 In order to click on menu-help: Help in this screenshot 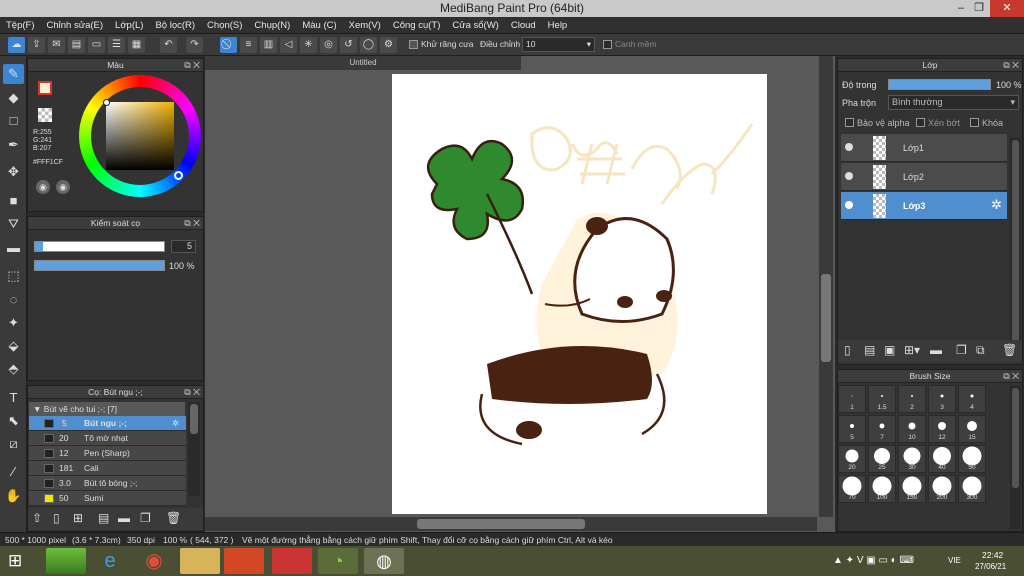, I will do `click(558, 25)`.